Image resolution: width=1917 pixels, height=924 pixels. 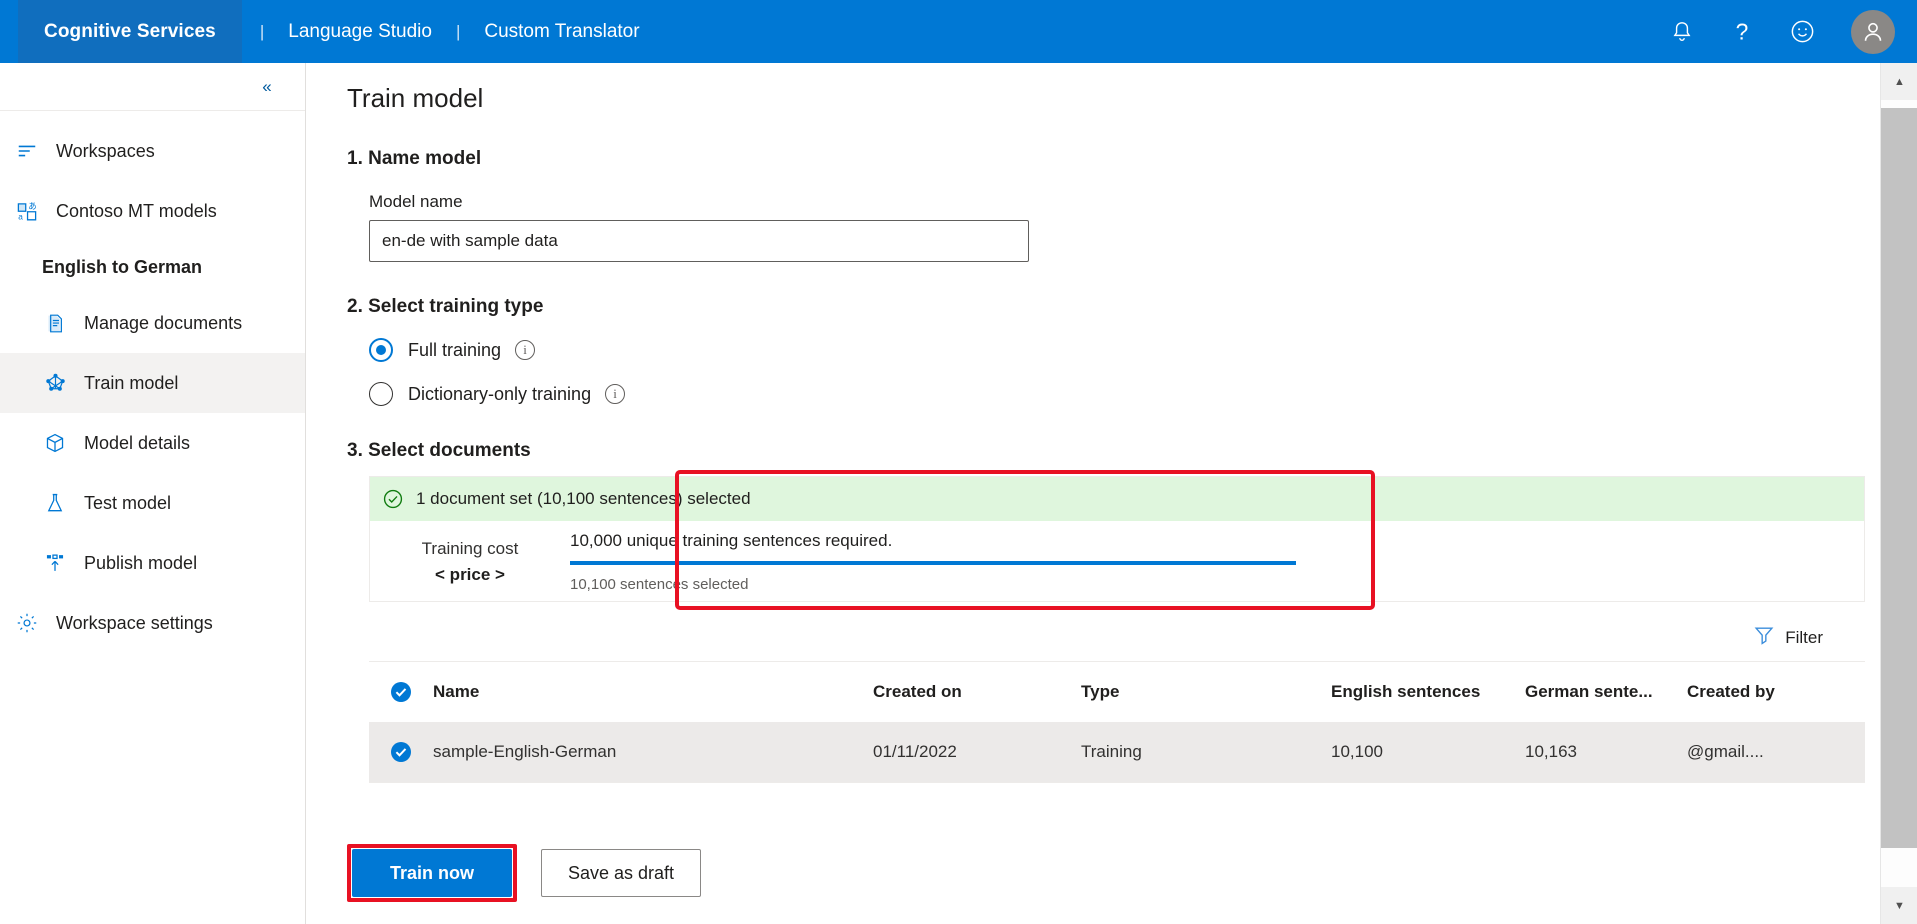 What do you see at coordinates (163, 322) in the screenshot?
I see `sidebar-item-label: Manage documents` at bounding box center [163, 322].